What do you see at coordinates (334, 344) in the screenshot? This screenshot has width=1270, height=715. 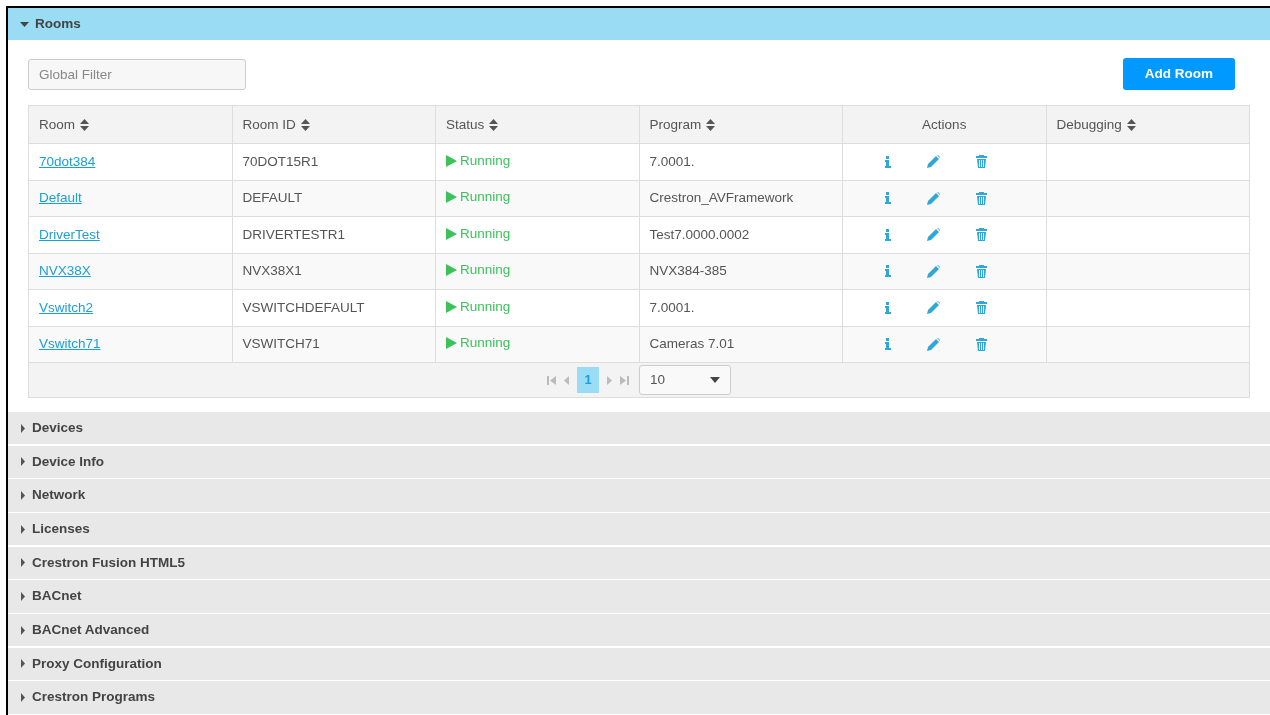 I see `table-cell: VSWITCH71` at bounding box center [334, 344].